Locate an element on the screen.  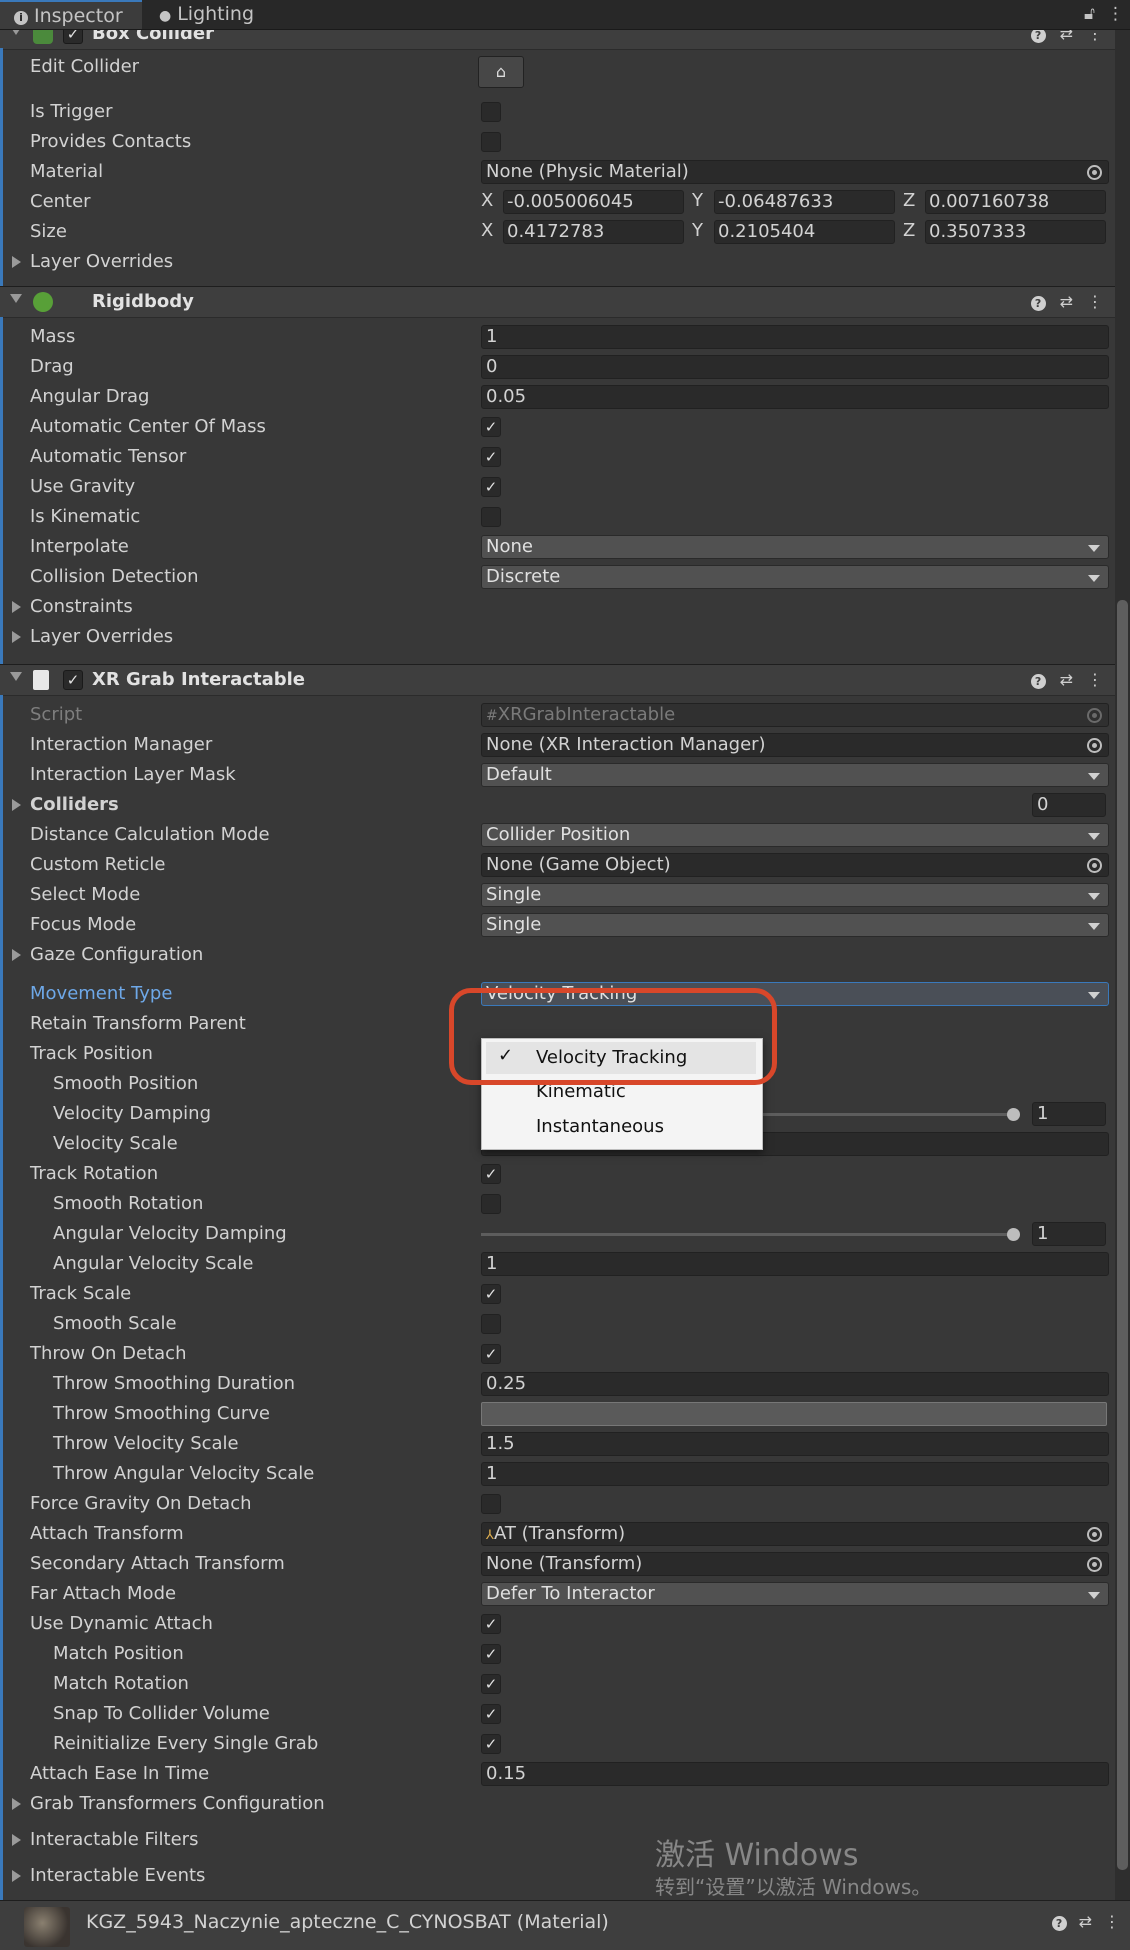
auto-com-checkbox: ✓ is located at coordinates (491, 427).